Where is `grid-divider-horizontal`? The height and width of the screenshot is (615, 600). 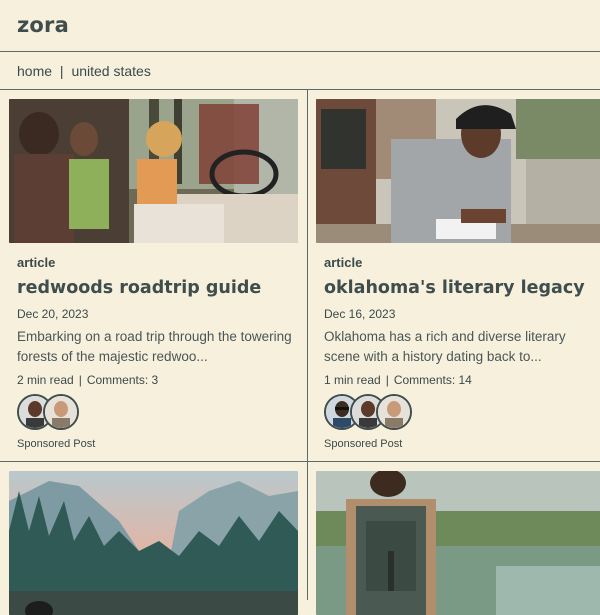 grid-divider-horizontal is located at coordinates (300, 461).